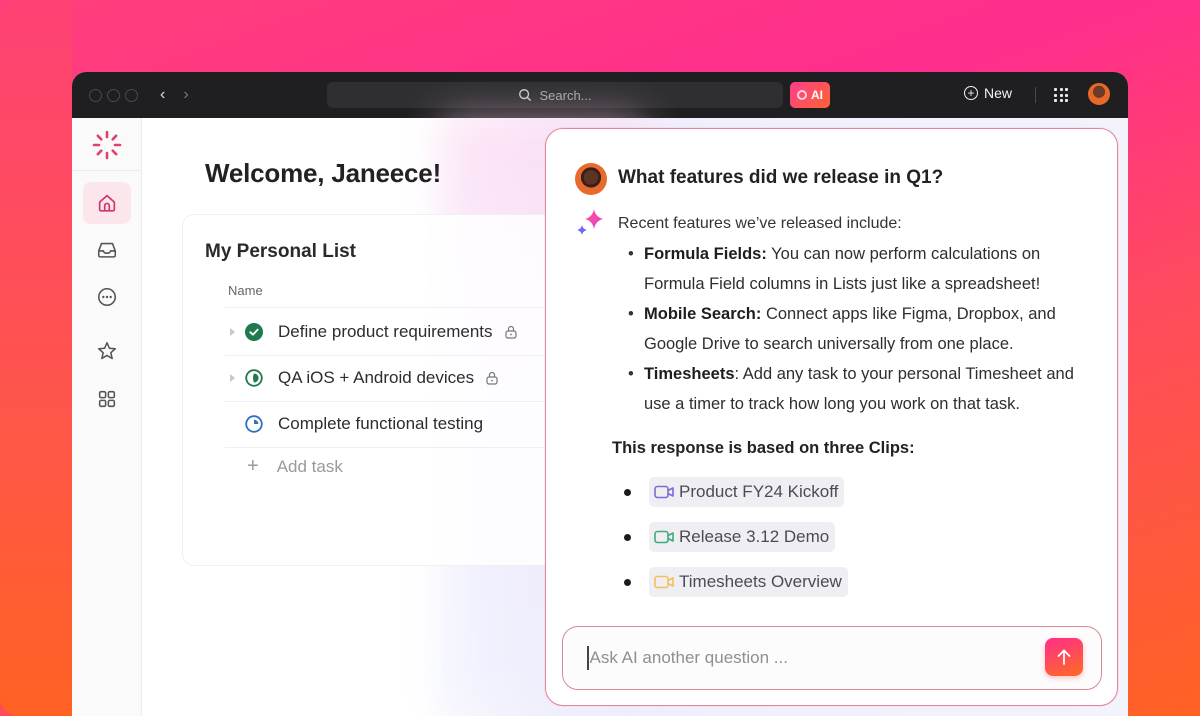 The image size is (1200, 716). What do you see at coordinates (232, 424) in the screenshot?
I see `expand-caret-placeholder` at bounding box center [232, 424].